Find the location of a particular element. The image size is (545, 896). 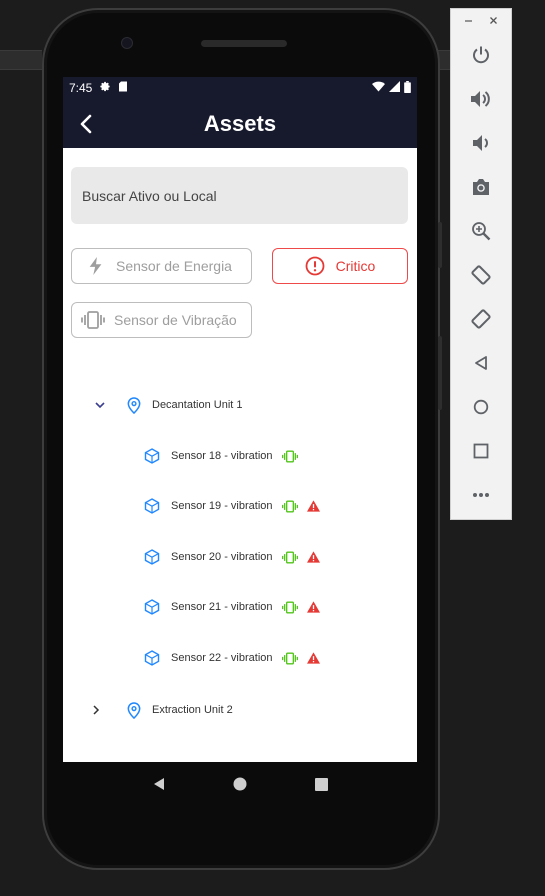

app-bar: Assets is located at coordinates (240, 123).